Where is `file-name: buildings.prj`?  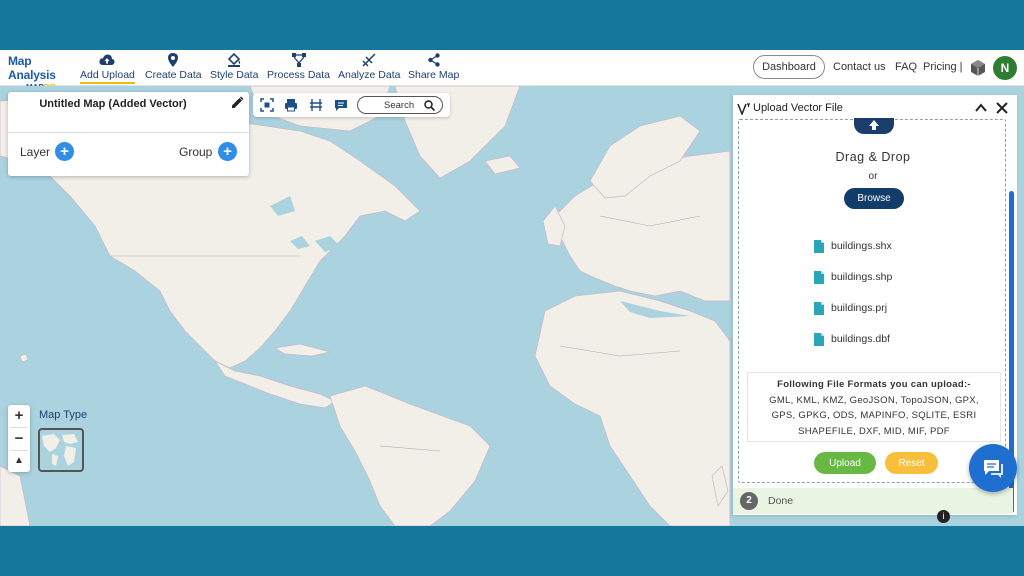
file-name: buildings.prj is located at coordinates (859, 308).